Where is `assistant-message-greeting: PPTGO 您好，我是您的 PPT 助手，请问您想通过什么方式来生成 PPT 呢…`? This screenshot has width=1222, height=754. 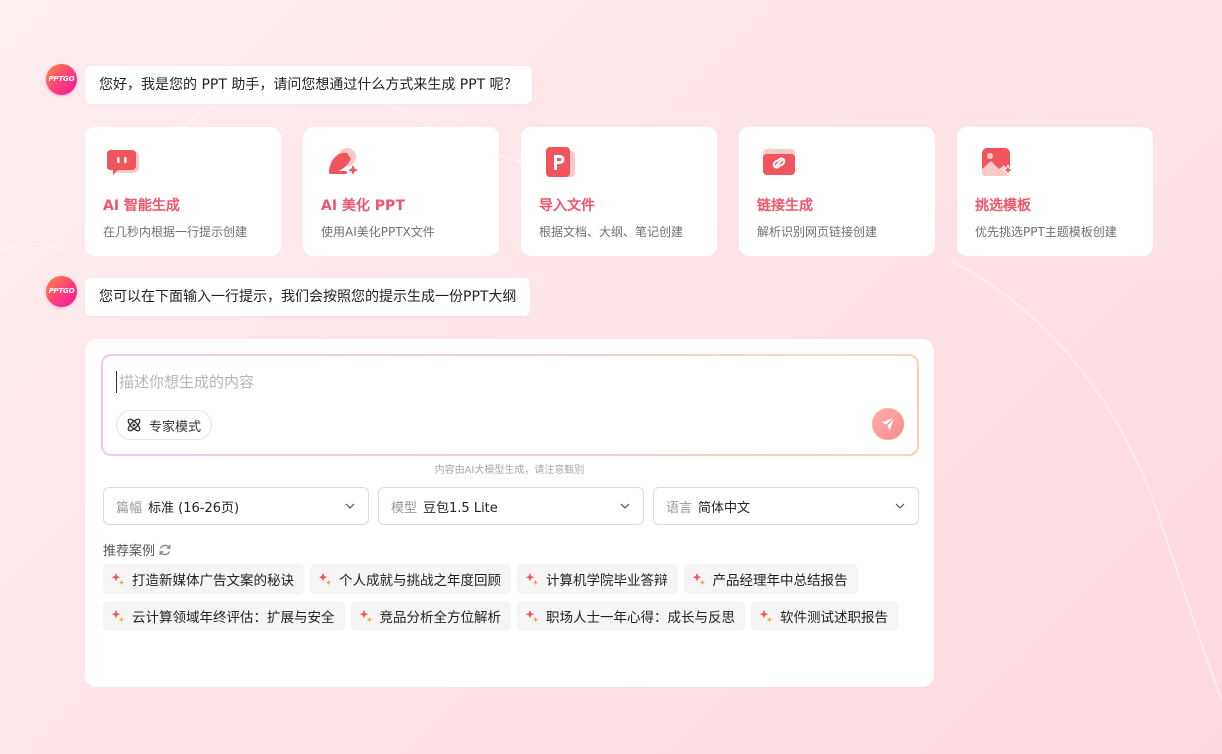 assistant-message-greeting: PPTGO 您好，我是您的 PPT 助手，请问您想通过什么方式来生成 PPT 呢… is located at coordinates (289, 83).